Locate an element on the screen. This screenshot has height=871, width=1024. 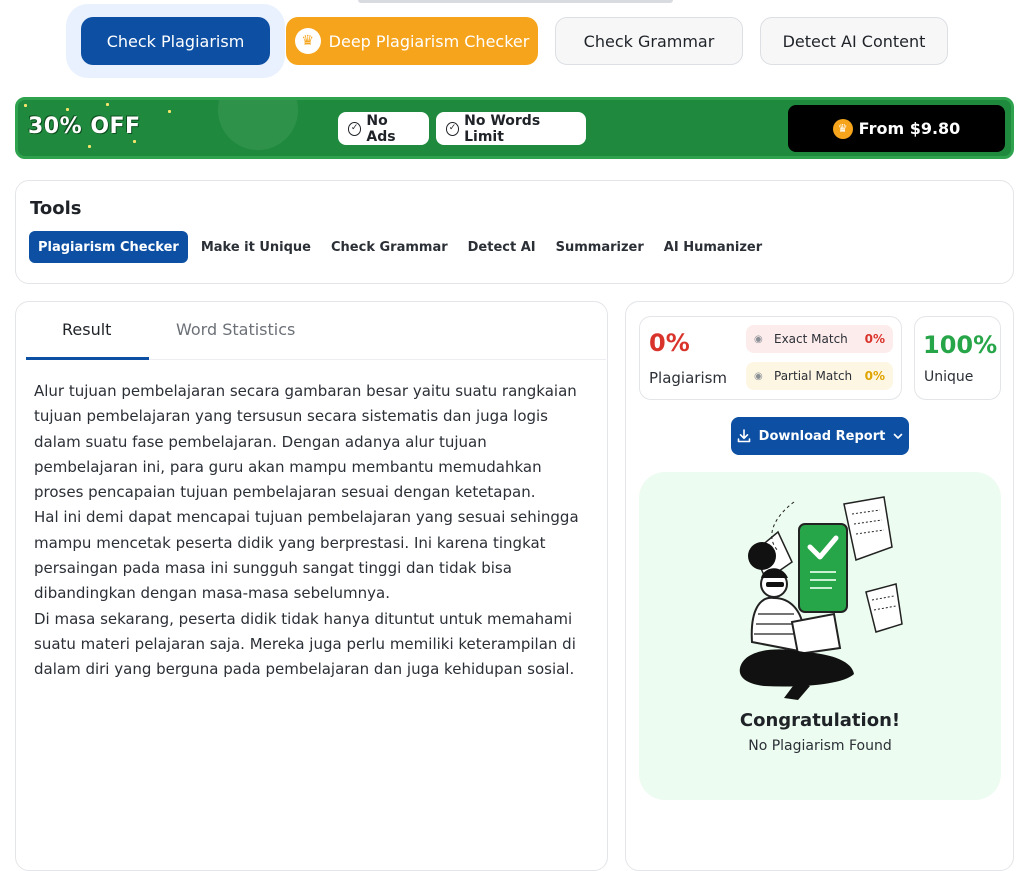
plagiarism-label: Plagiarism is located at coordinates (688, 378).